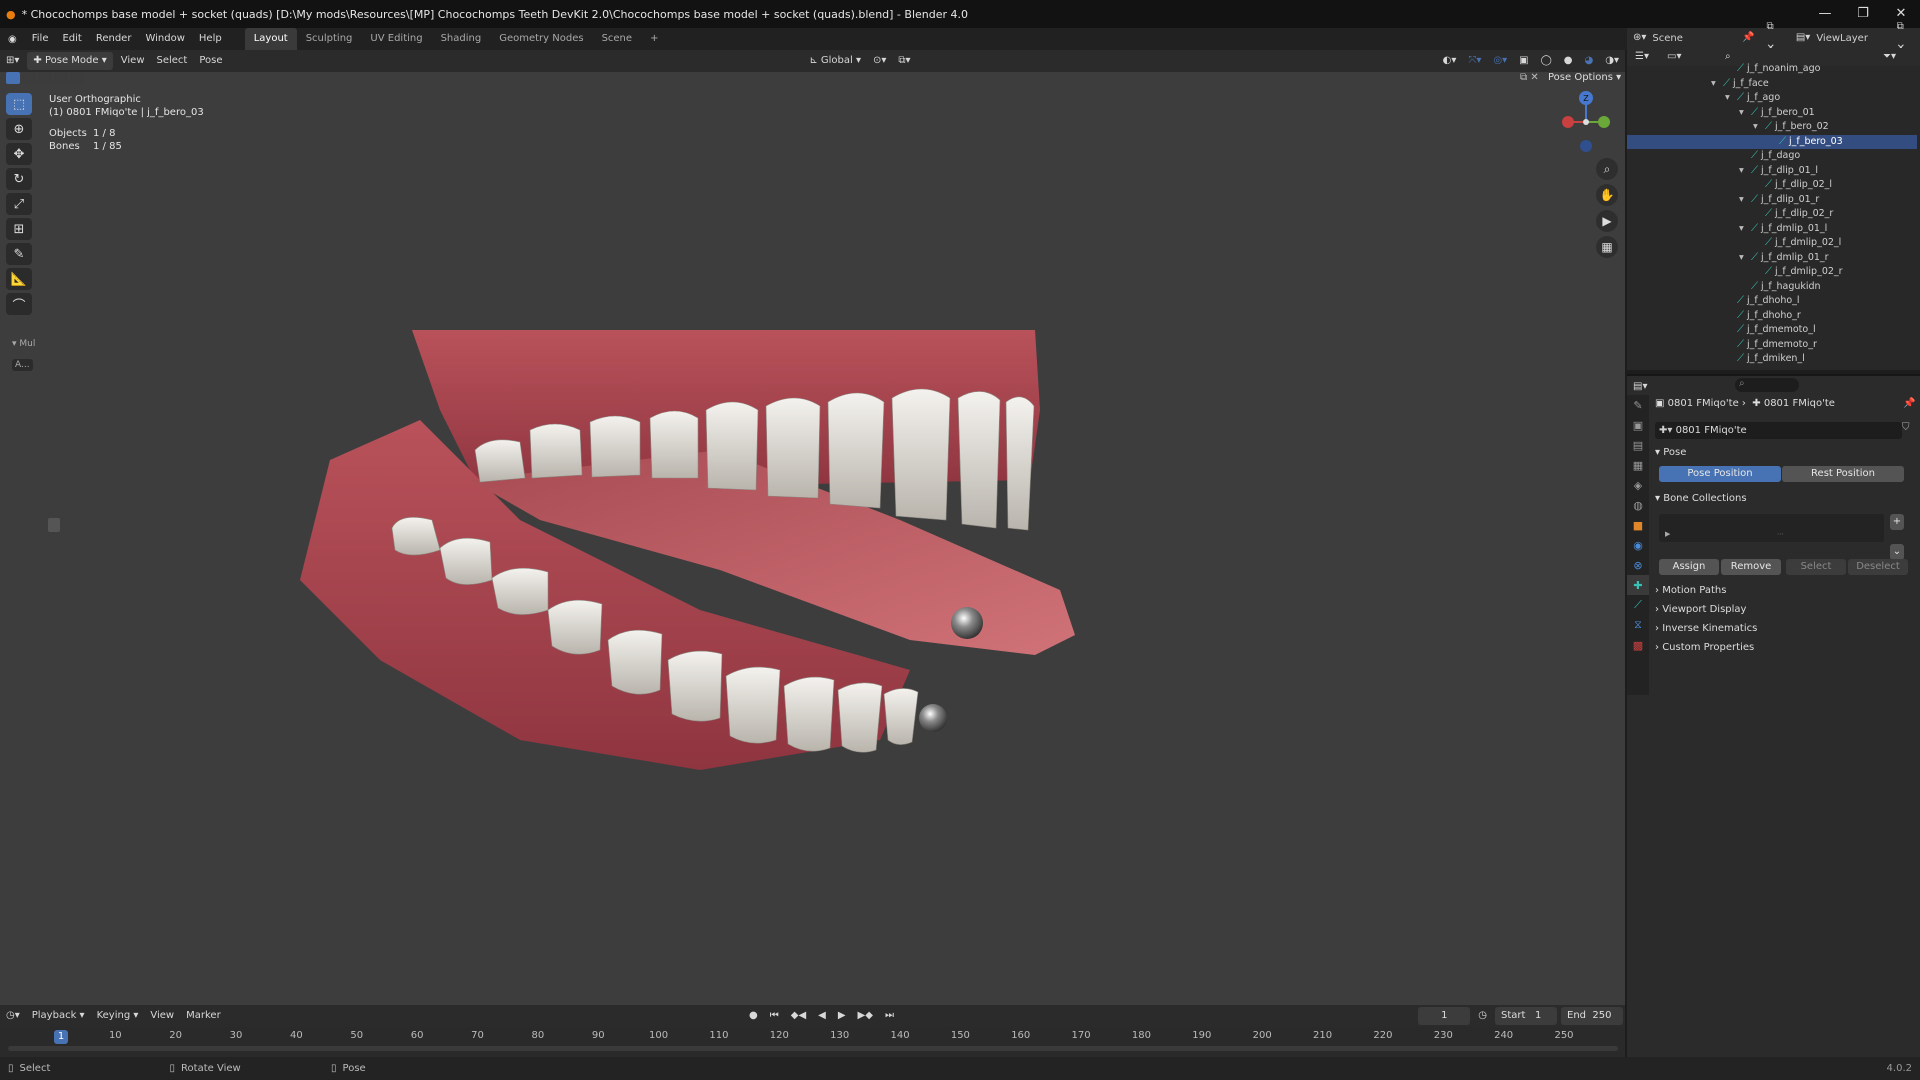 This screenshot has width=1920, height=1080. I want to click on list-resize-grip-icon: ⋯, so click(1780, 534).